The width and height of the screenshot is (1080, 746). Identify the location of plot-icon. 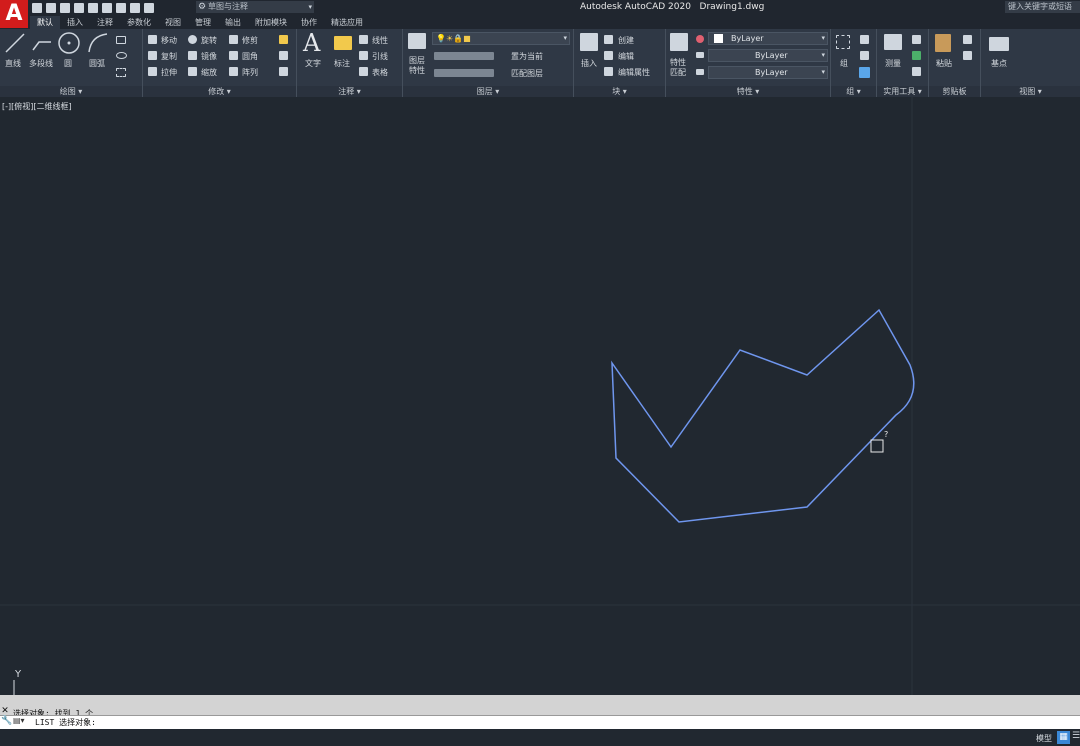
(121, 8).